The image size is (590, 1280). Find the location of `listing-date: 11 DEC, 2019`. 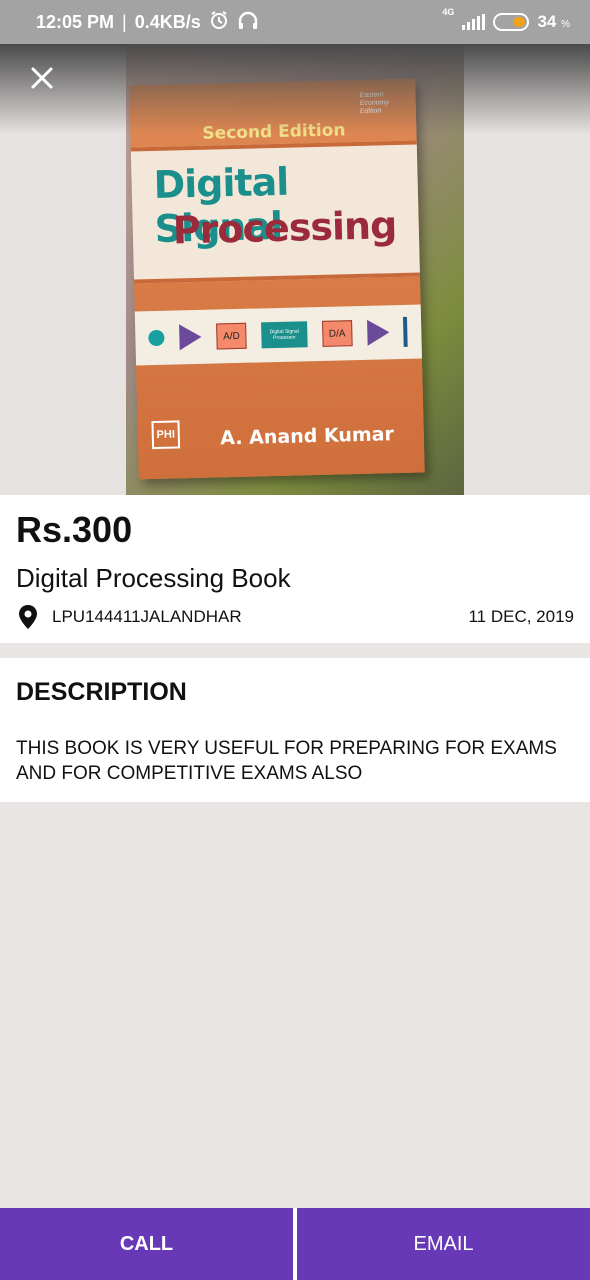

listing-date: 11 DEC, 2019 is located at coordinates (521, 616).